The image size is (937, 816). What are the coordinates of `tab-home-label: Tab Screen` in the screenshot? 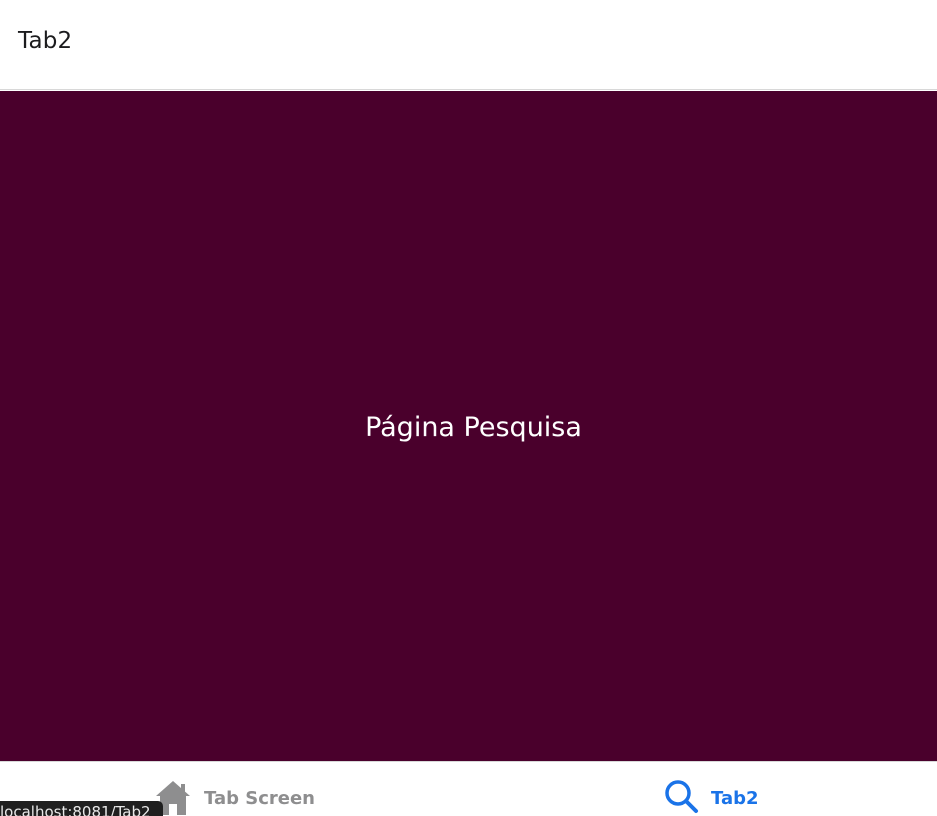 It's located at (259, 798).